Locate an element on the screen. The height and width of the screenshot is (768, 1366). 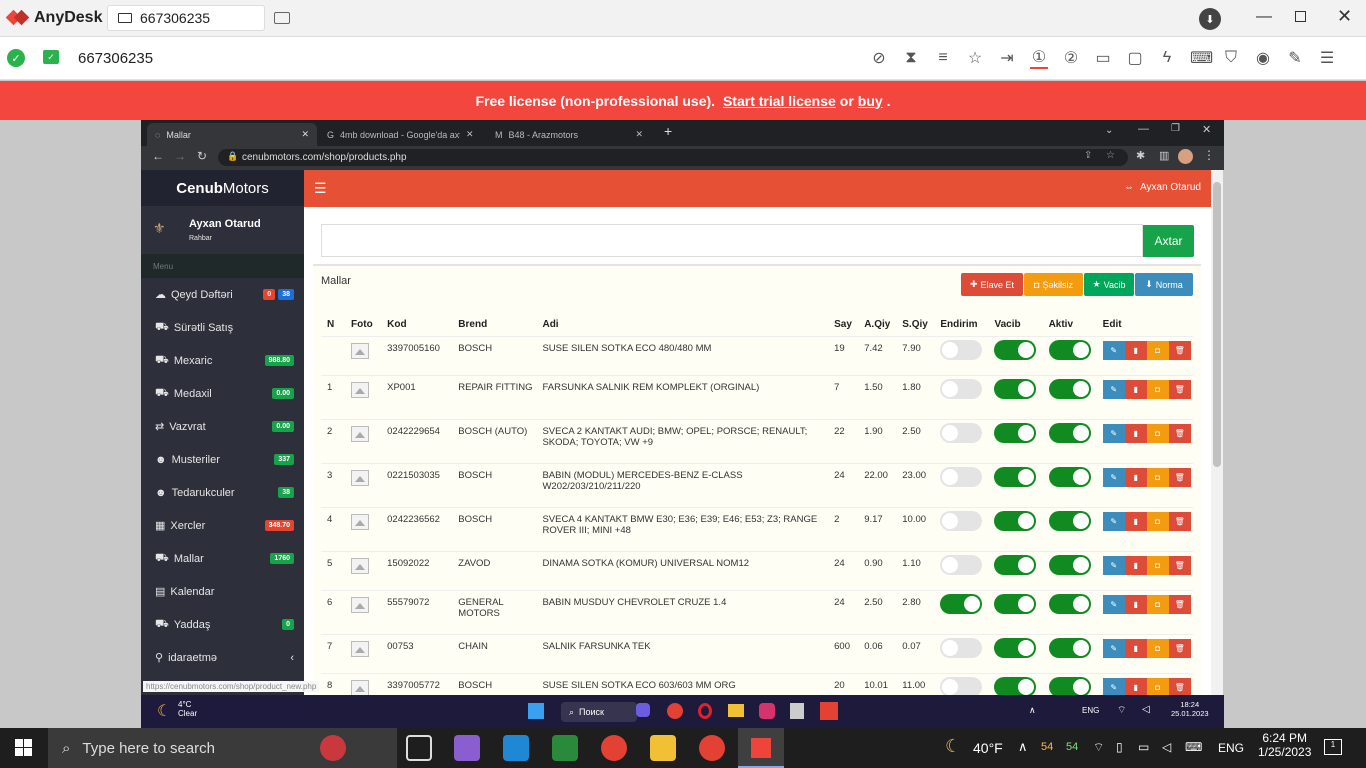
url-bar: 🔒 cenubmotors.com/shop/products.php ⇪ ☆ is located at coordinates (673, 157).